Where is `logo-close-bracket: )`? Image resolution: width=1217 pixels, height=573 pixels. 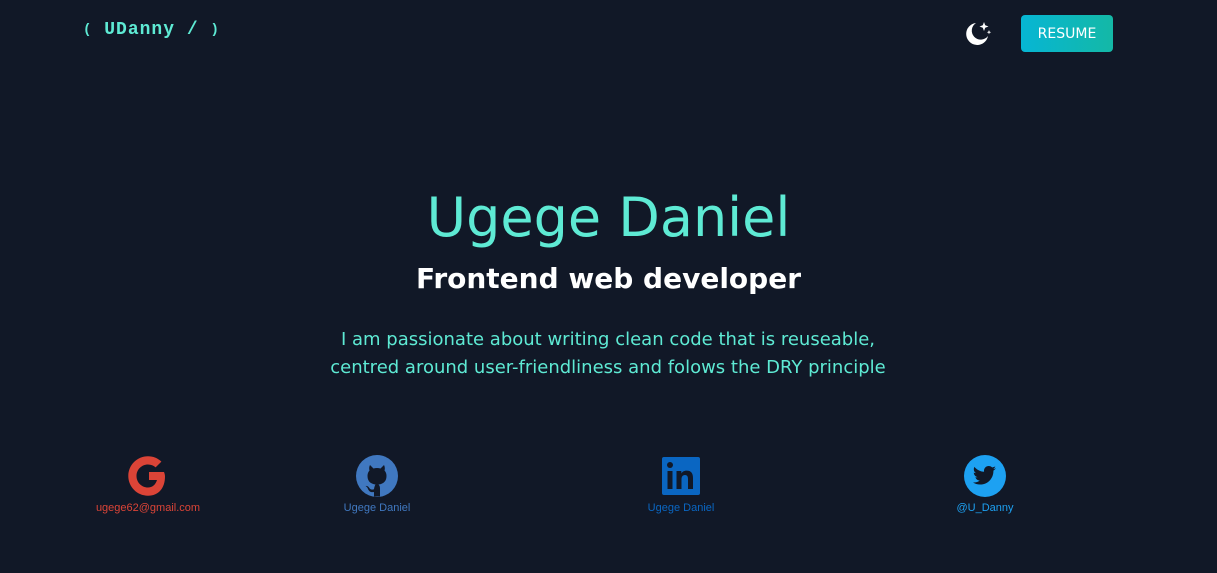
logo-close-bracket: ) is located at coordinates (215, 30).